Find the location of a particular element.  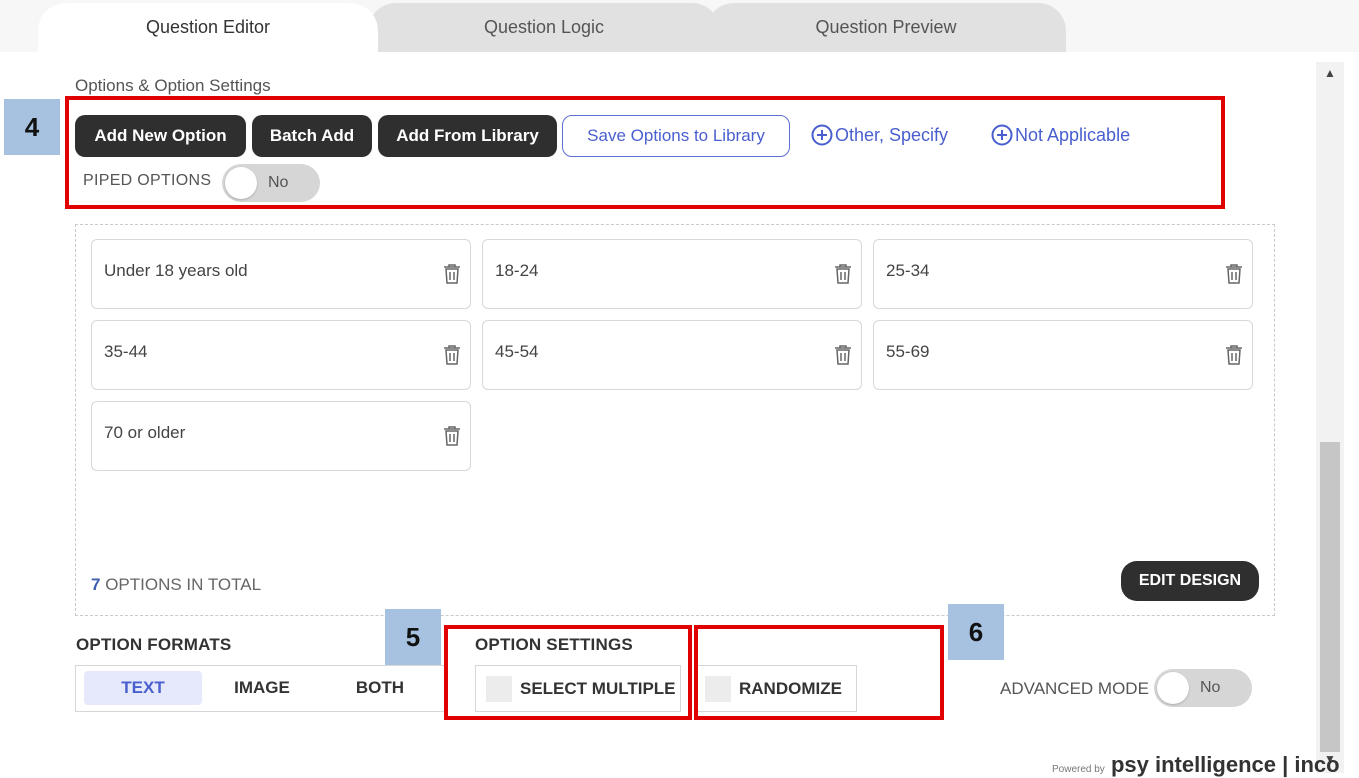

option-card: 35-44 is located at coordinates (281, 355).